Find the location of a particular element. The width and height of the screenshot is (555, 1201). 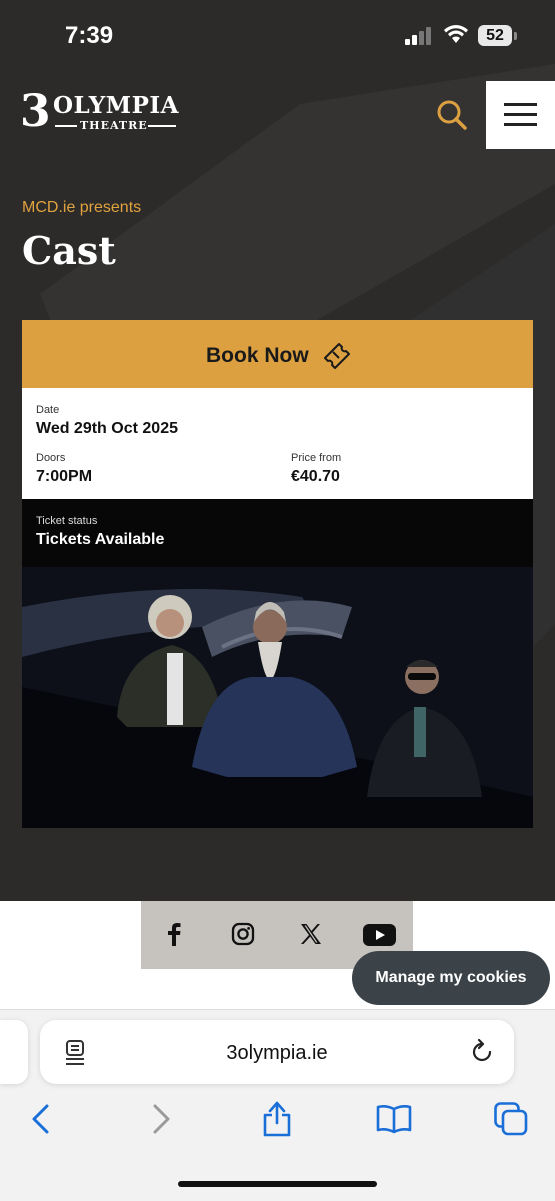

status-bar: 7:39 52 is located at coordinates (277, 32).